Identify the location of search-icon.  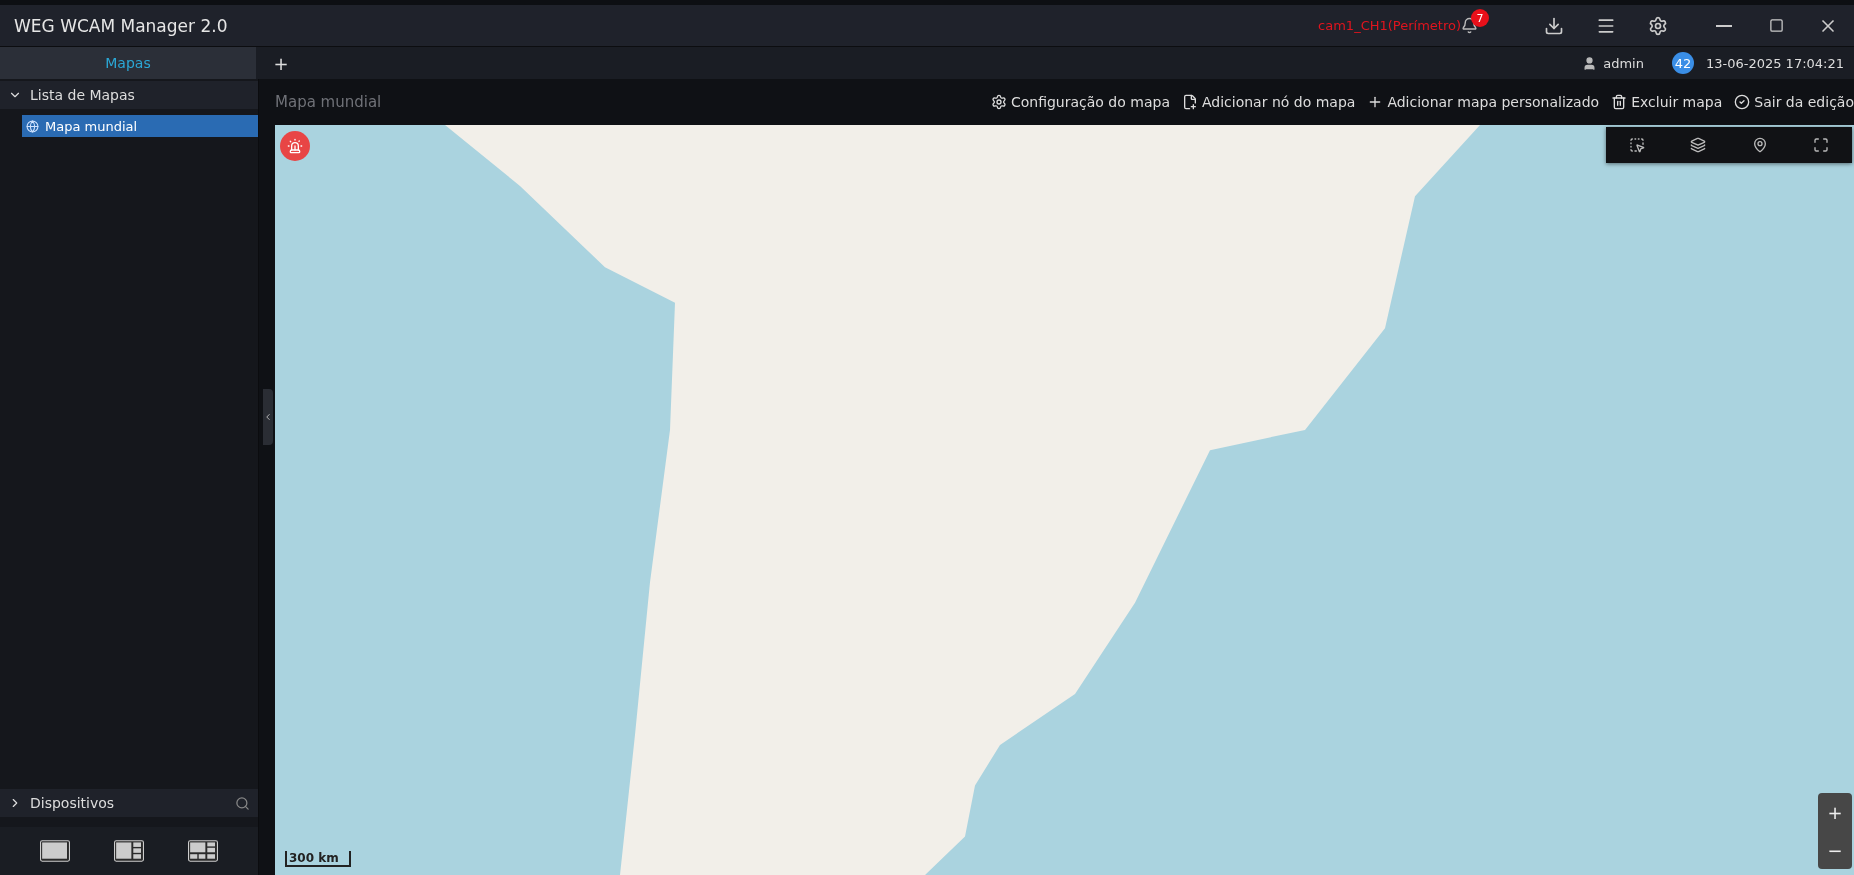
(242, 803).